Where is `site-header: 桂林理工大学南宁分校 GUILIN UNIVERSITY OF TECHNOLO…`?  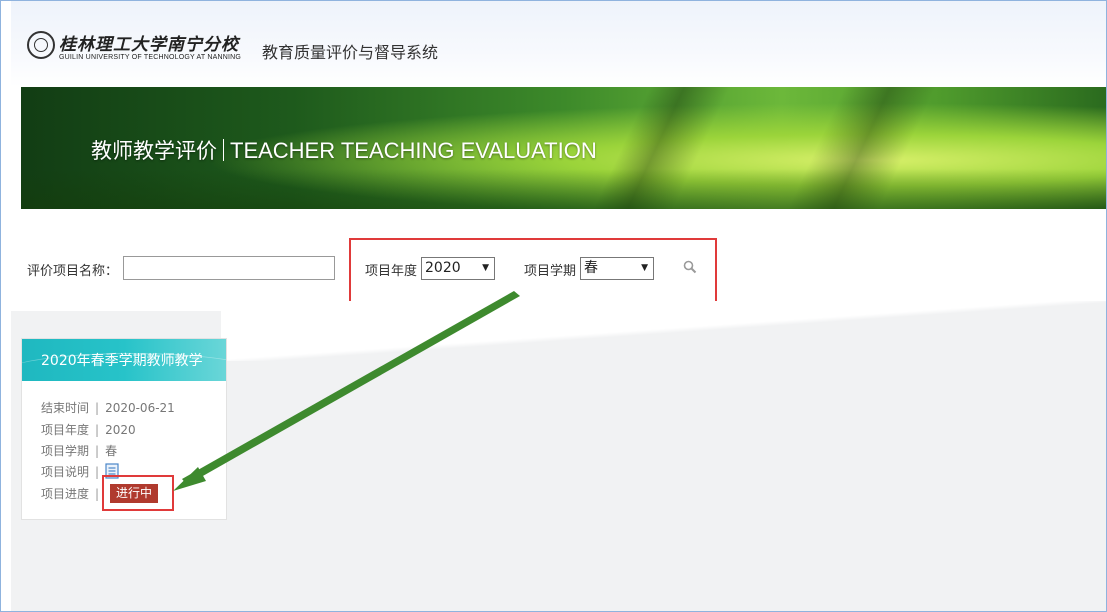 site-header: 桂林理工大学南宁分校 GUILIN UNIVERSITY OF TECHNOLO… is located at coordinates (558, 44).